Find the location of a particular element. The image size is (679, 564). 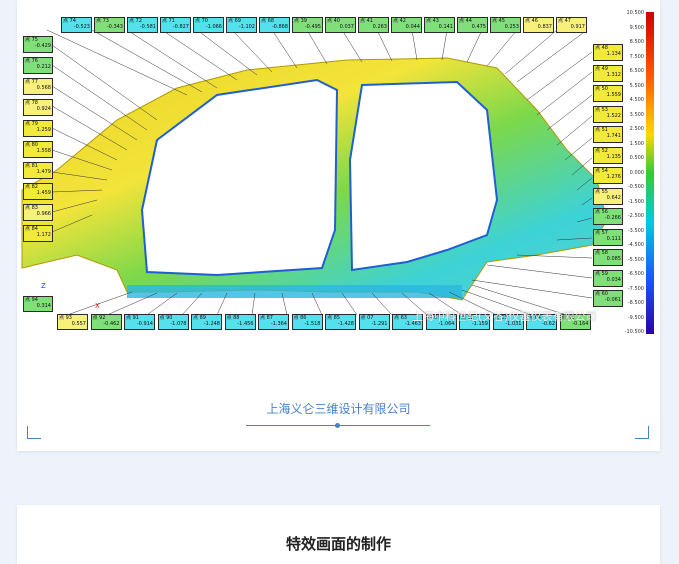

point-value: -1.102 is located at coordinates (246, 27).